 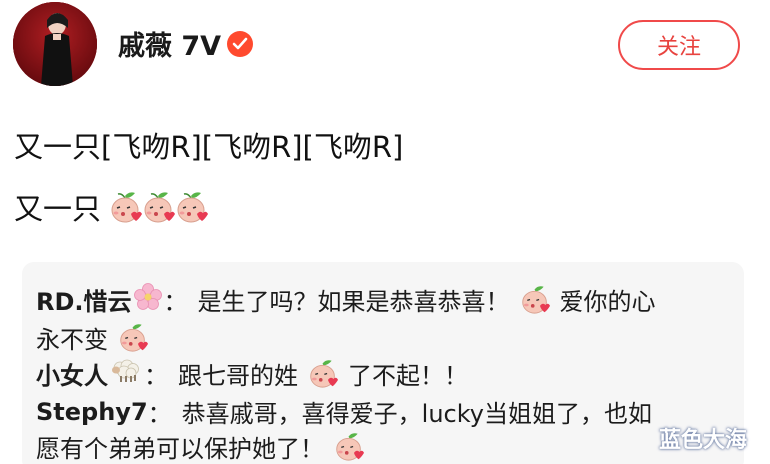 I want to click on username-text: 戚薇 7V, so click(x=169, y=43).